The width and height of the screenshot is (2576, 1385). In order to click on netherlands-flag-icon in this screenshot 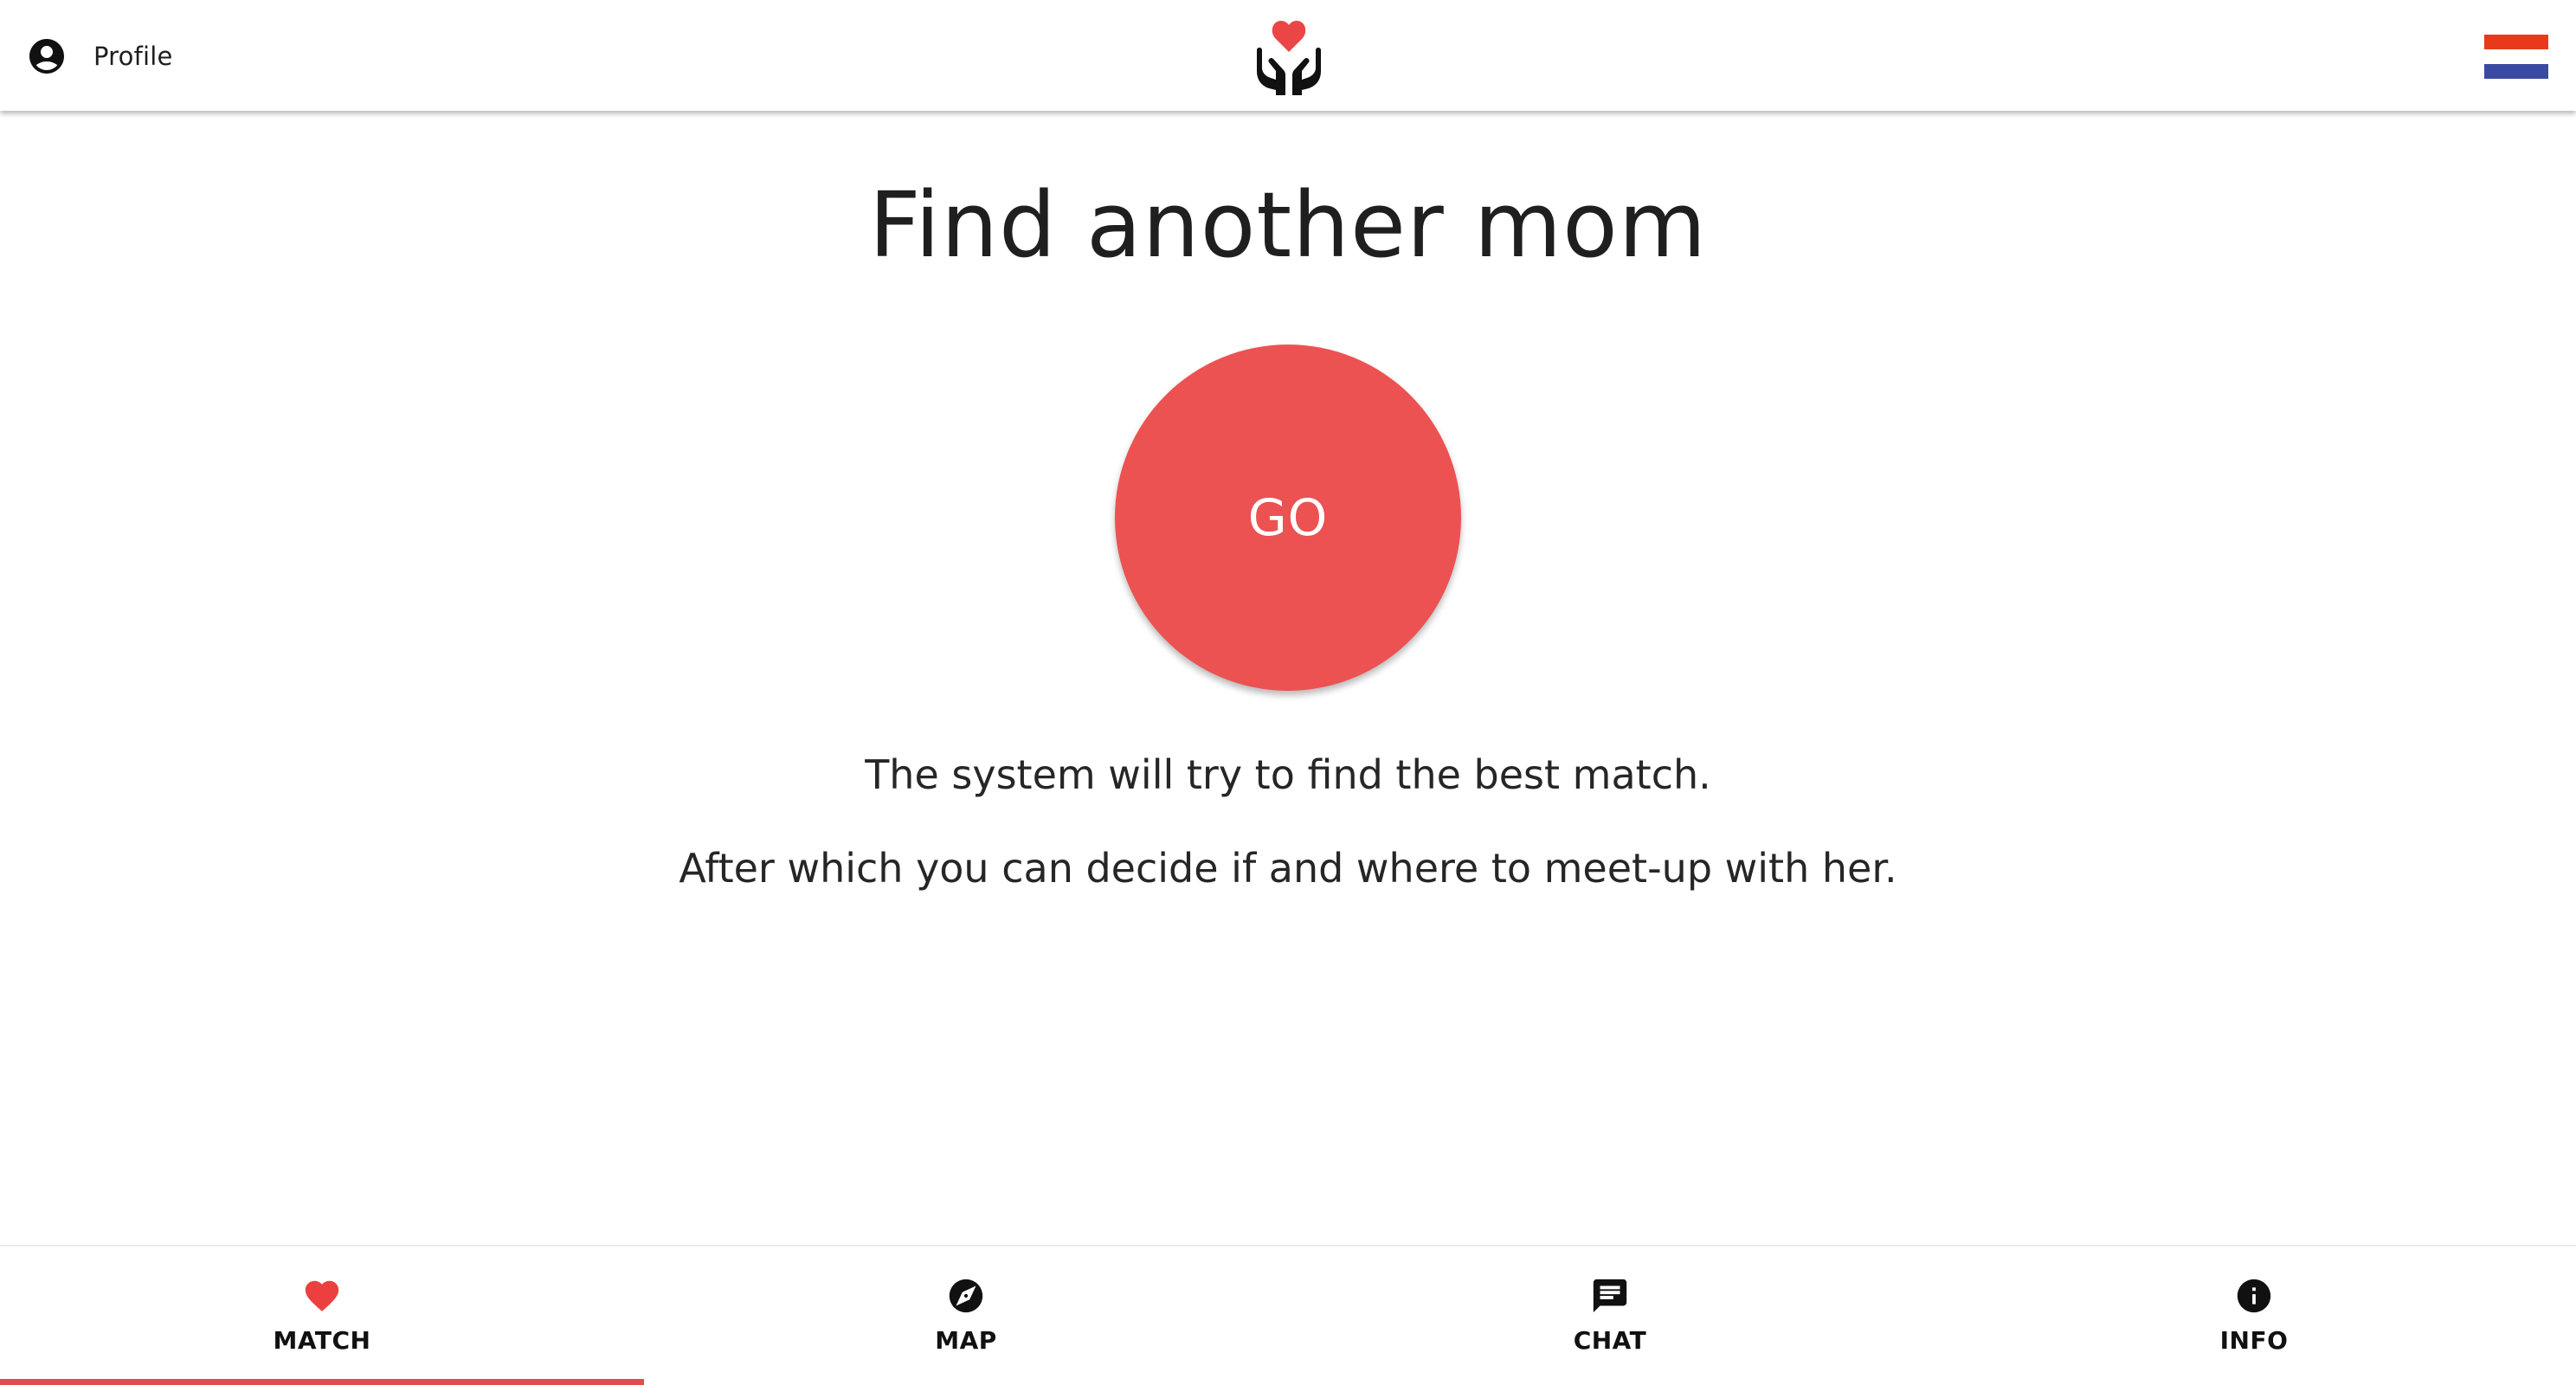, I will do `click(2516, 57)`.